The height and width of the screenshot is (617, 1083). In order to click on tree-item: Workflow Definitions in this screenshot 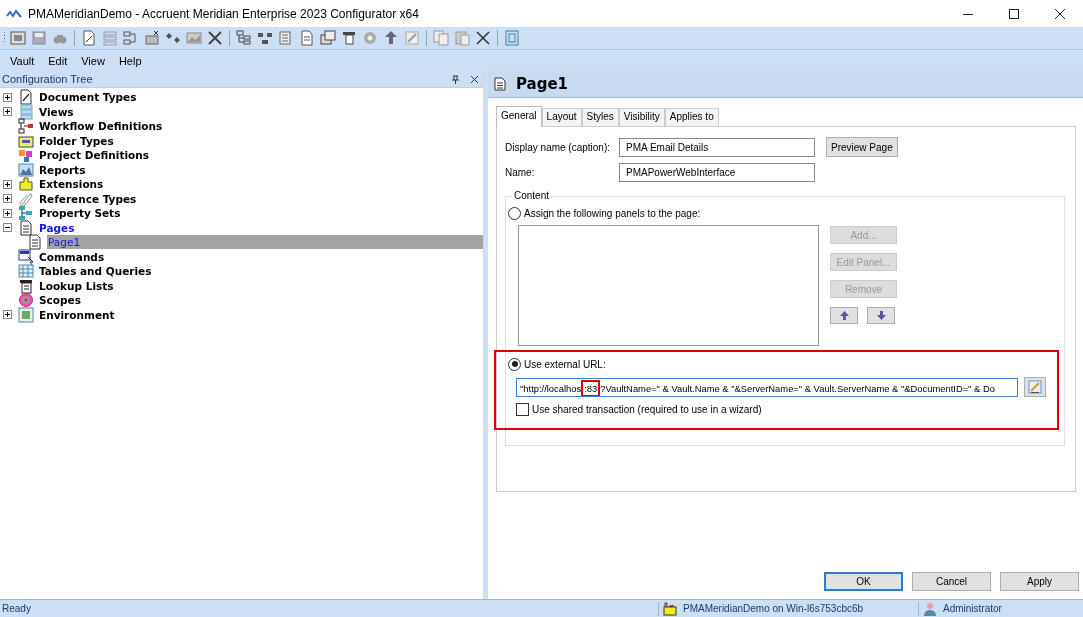, I will do `click(101, 126)`.